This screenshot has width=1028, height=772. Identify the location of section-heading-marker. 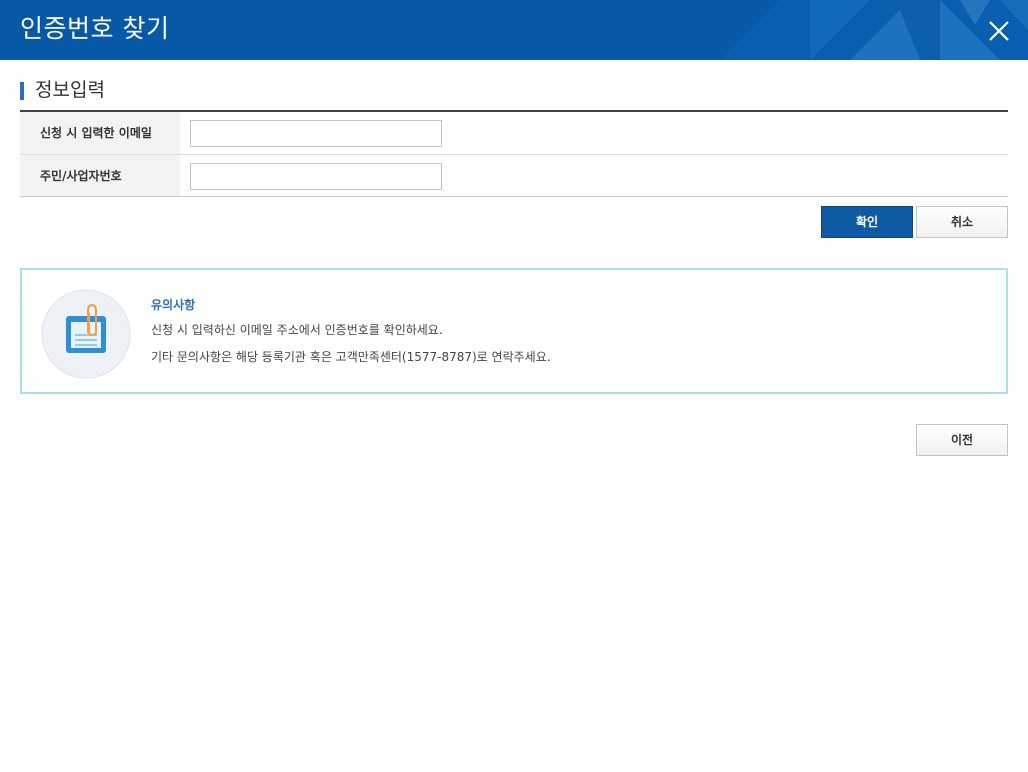
(22, 91).